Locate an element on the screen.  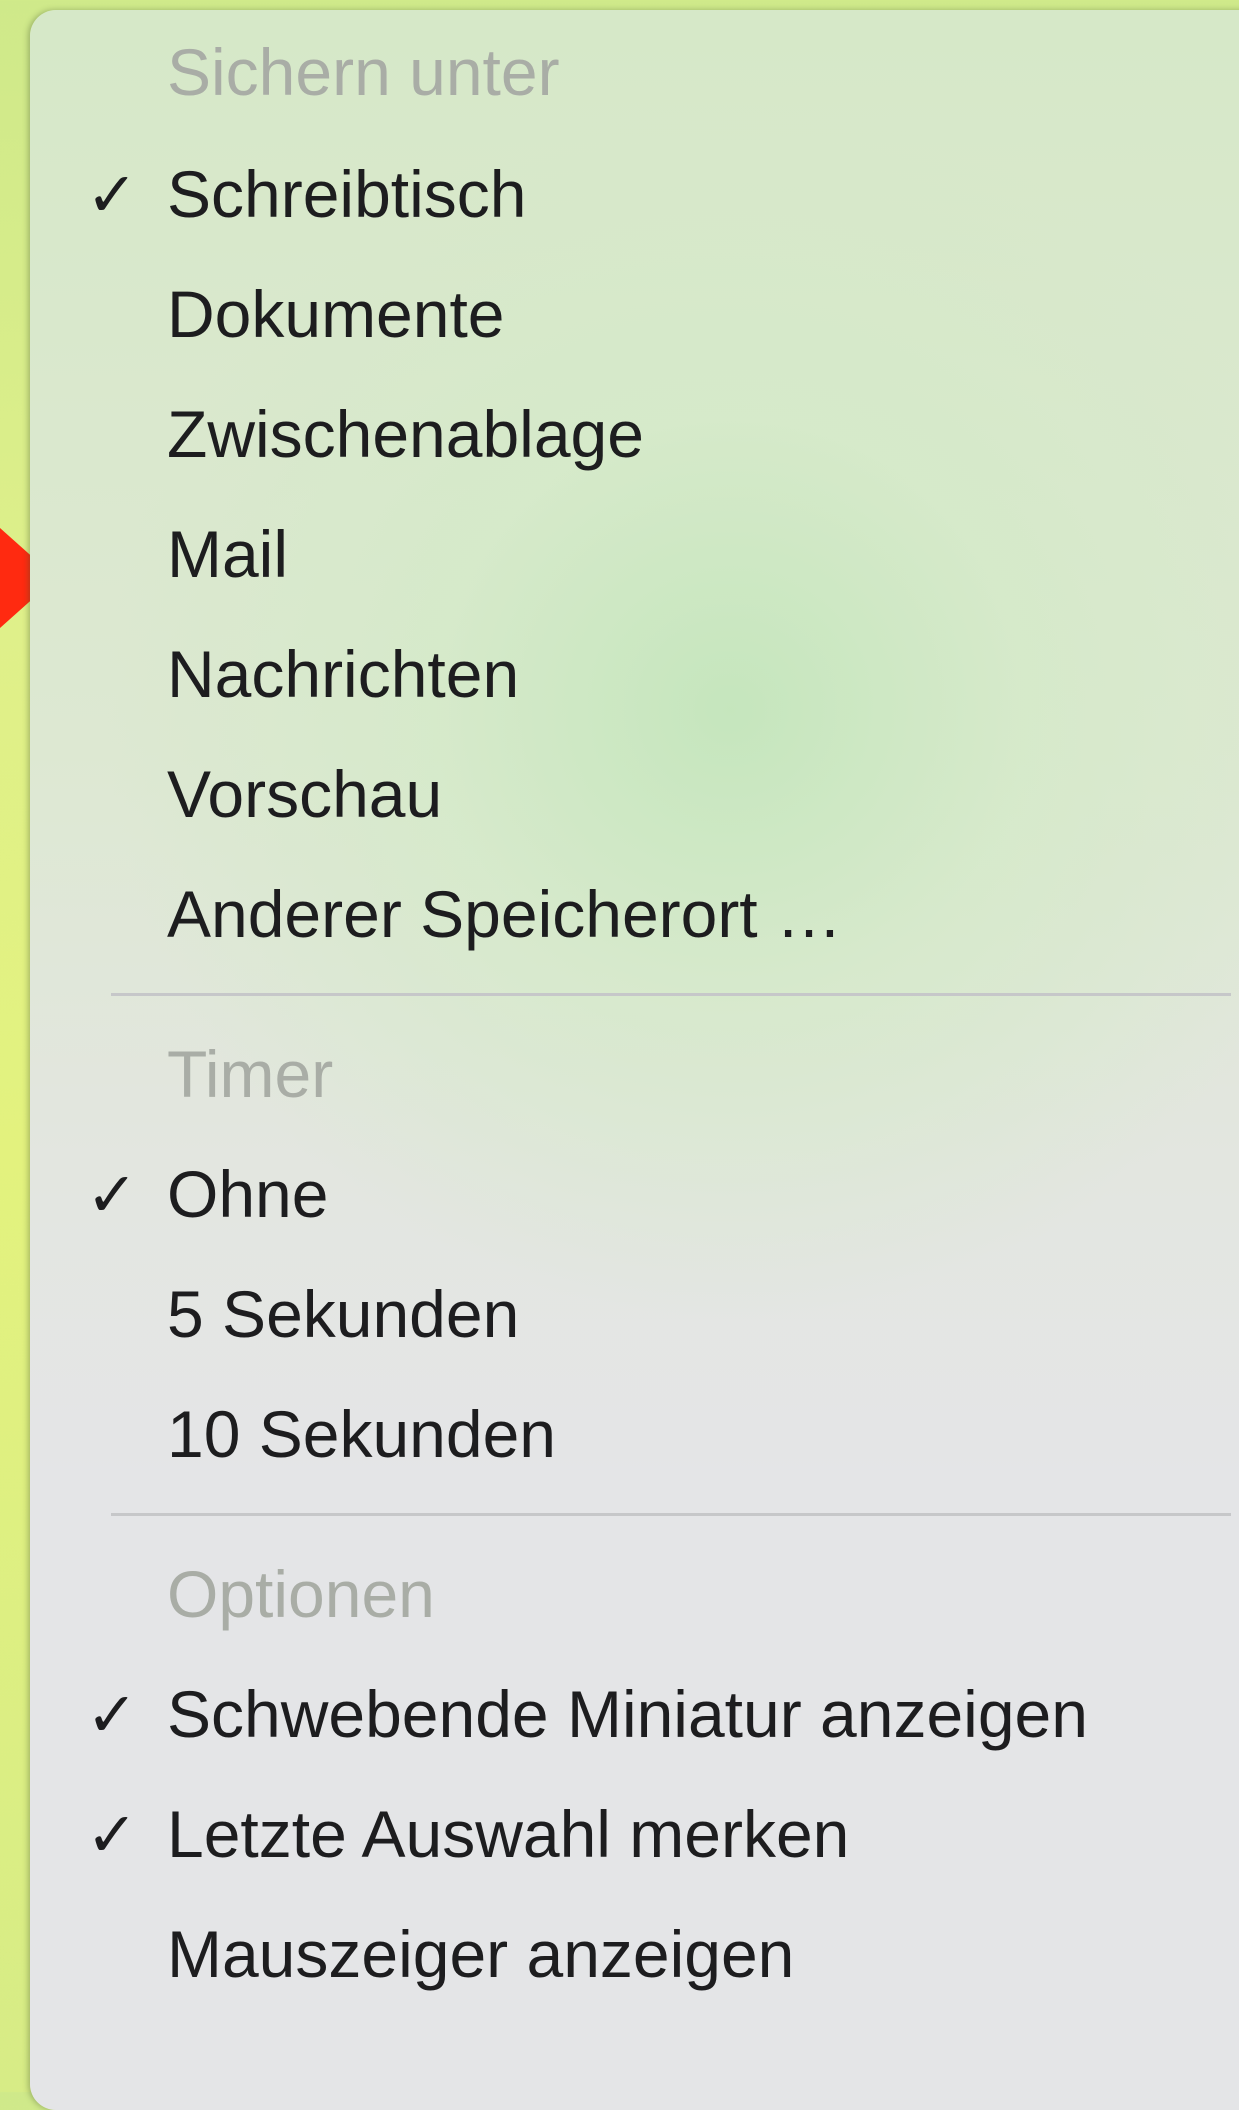
section-header-label: Sichern unter is located at coordinates (363, 72).